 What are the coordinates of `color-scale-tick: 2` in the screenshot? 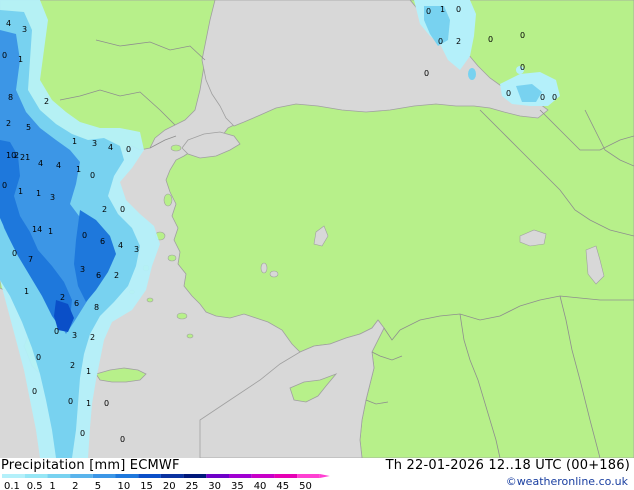 It's located at (75, 485).